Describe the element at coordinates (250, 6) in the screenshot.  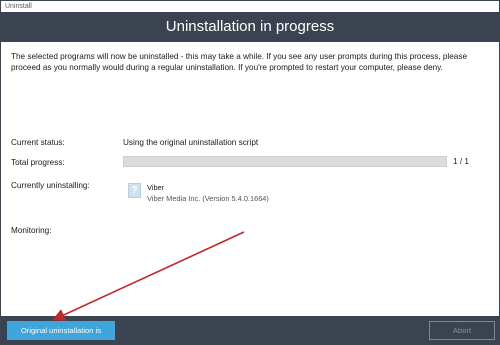
I see `window-title: Uninstall` at that location.